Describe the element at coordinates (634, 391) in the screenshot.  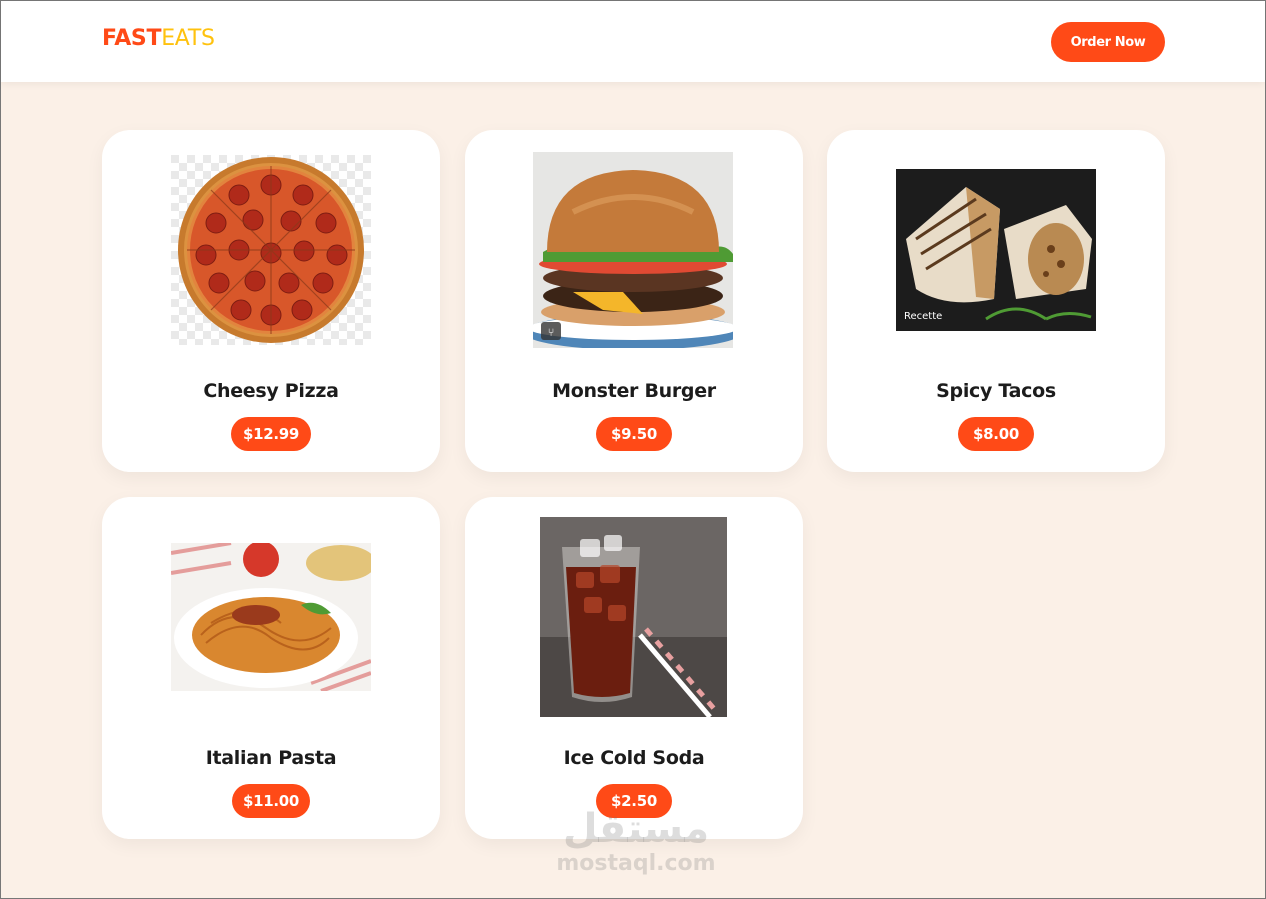
I see `menu-item-name: Monster Burger` at that location.